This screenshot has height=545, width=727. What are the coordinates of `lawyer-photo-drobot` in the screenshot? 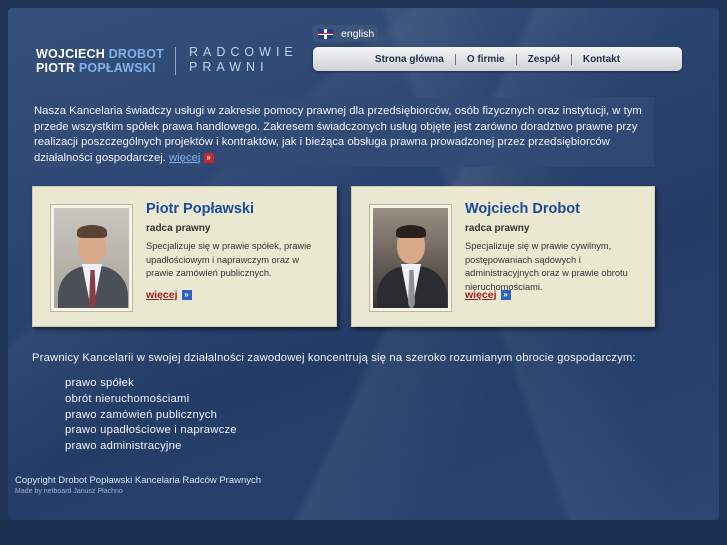 It's located at (410, 258).